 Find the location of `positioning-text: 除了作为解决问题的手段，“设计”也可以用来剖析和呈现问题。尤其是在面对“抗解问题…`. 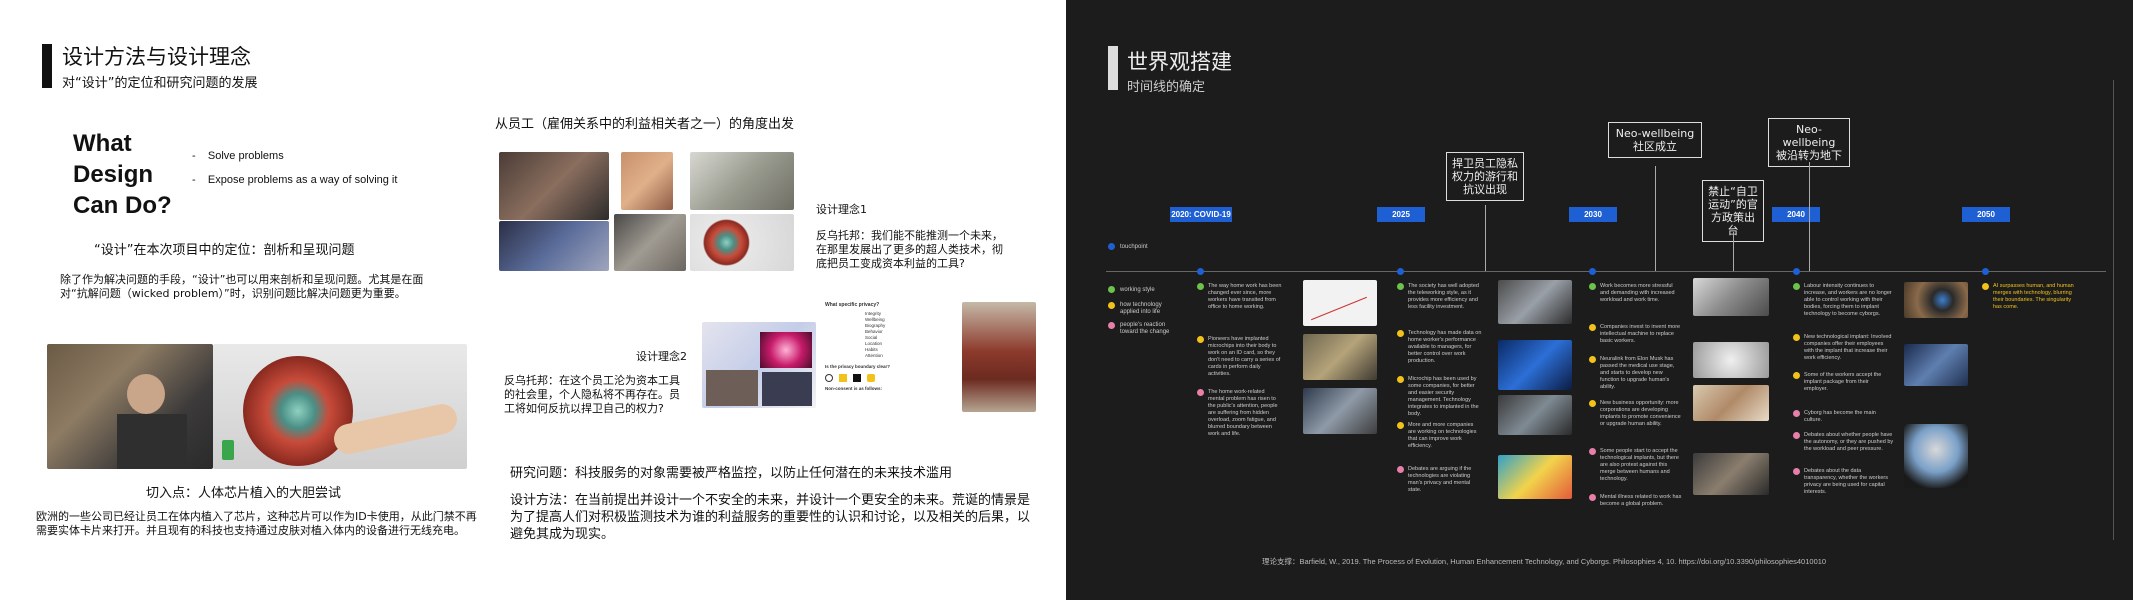

positioning-text: 除了作为解决问题的手段，“设计”也可以用来剖析和呈现问题。尤其是在面对“抗解问题… is located at coordinates (242, 286).